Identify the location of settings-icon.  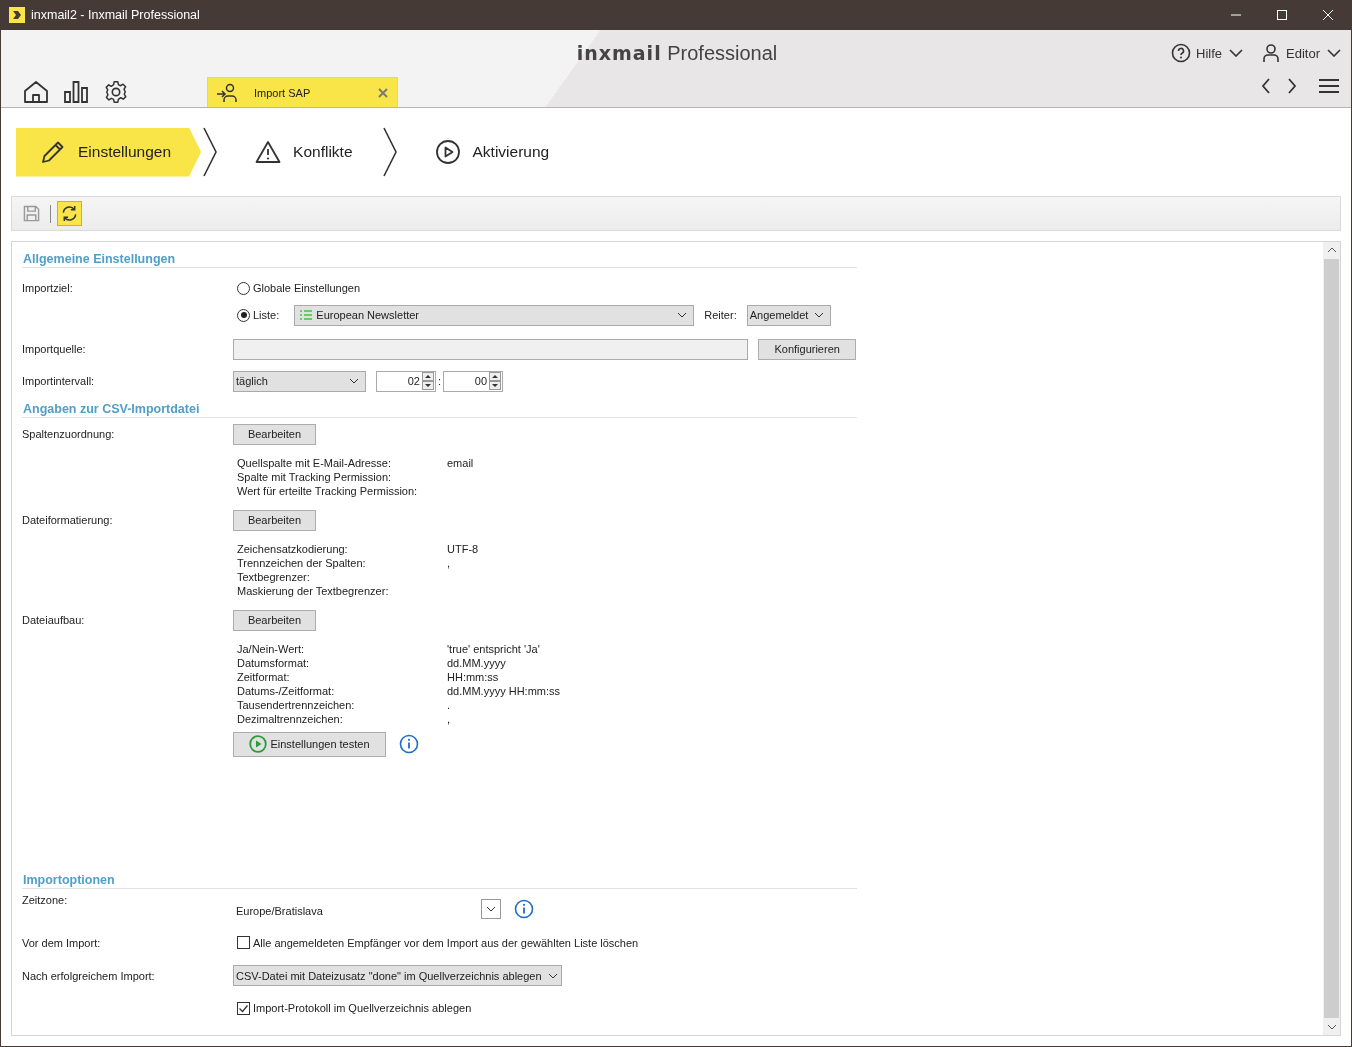
(116, 92).